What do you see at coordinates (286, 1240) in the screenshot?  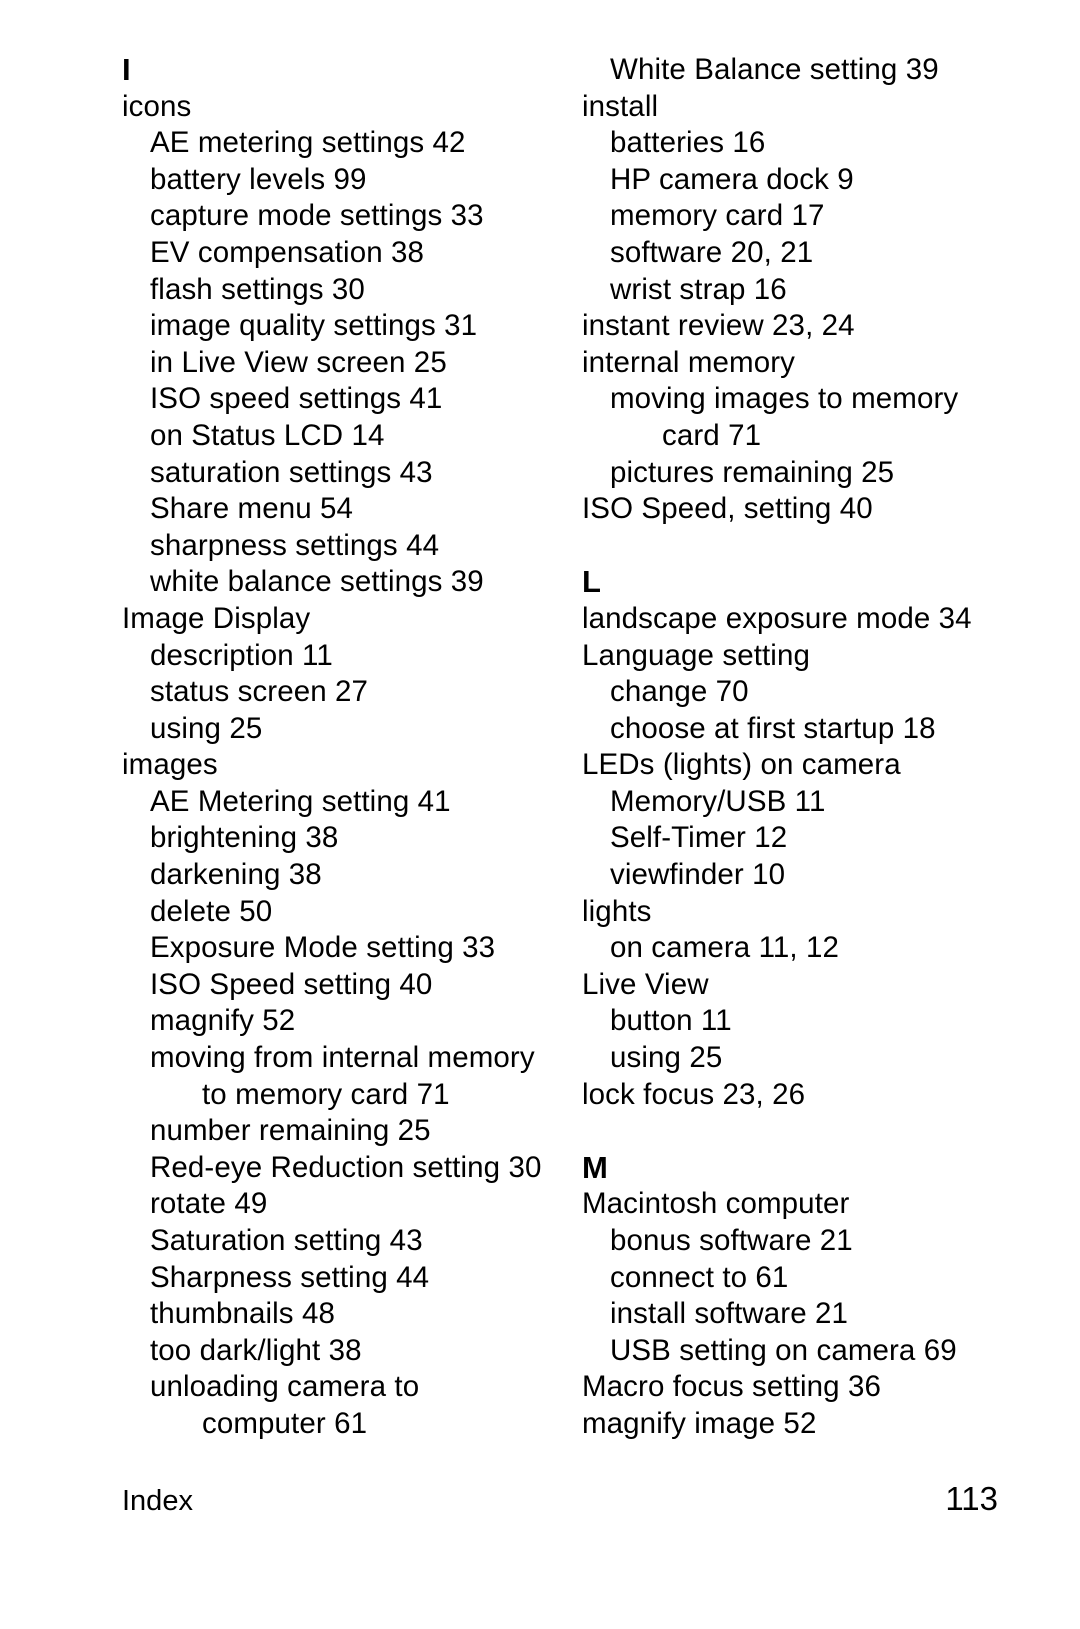 I see `index-subentry: Saturation setting 43` at bounding box center [286, 1240].